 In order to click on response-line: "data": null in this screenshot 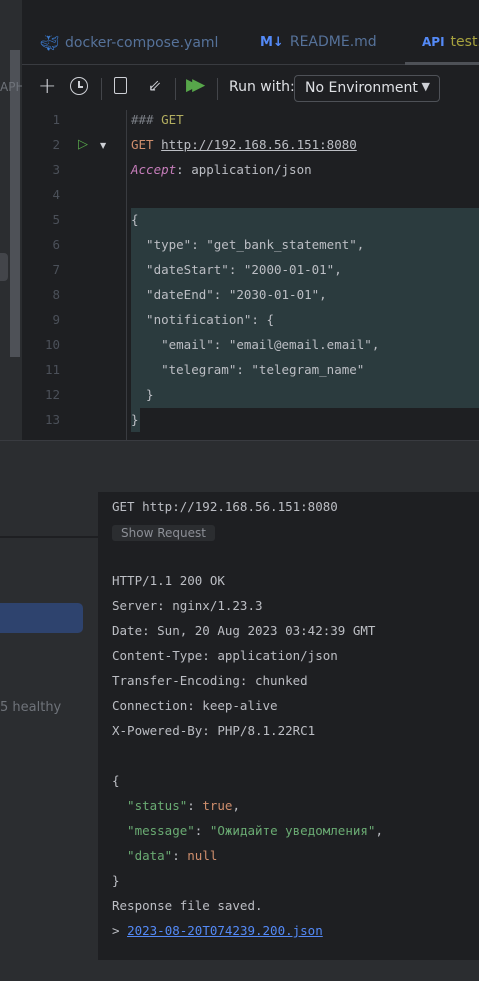, I will do `click(164, 855)`.